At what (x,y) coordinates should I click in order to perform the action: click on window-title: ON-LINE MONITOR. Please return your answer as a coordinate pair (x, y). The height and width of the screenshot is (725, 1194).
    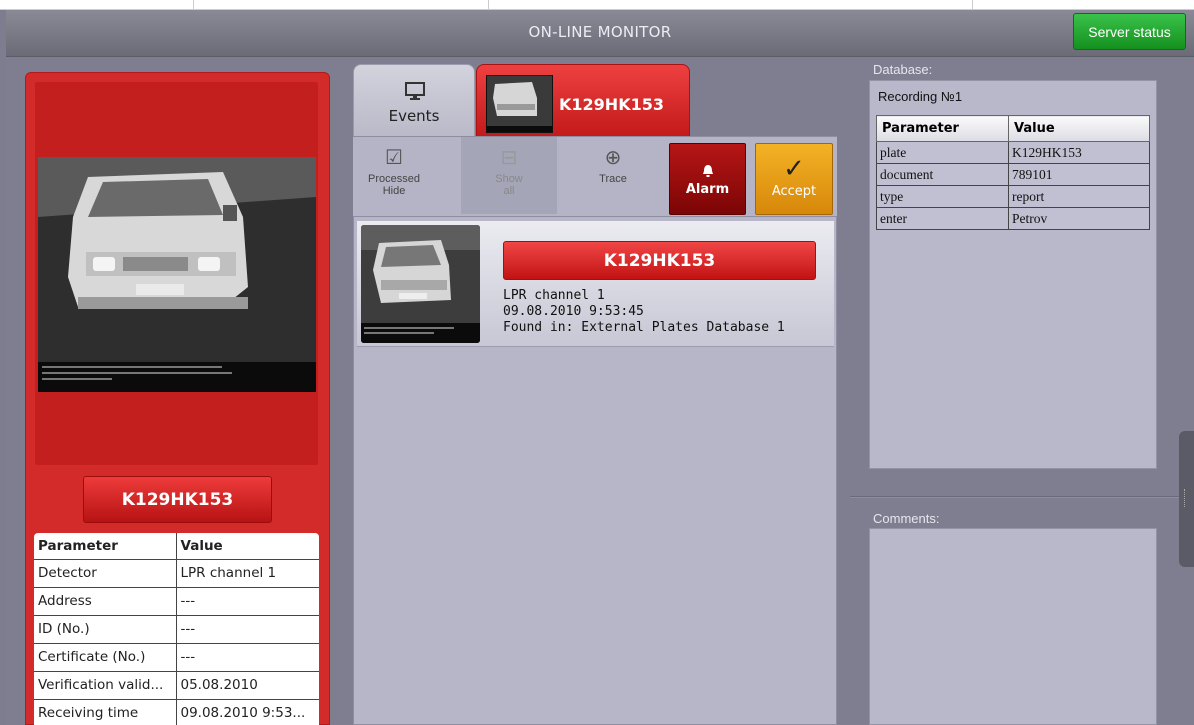
    Looking at the image, I should click on (600, 32).